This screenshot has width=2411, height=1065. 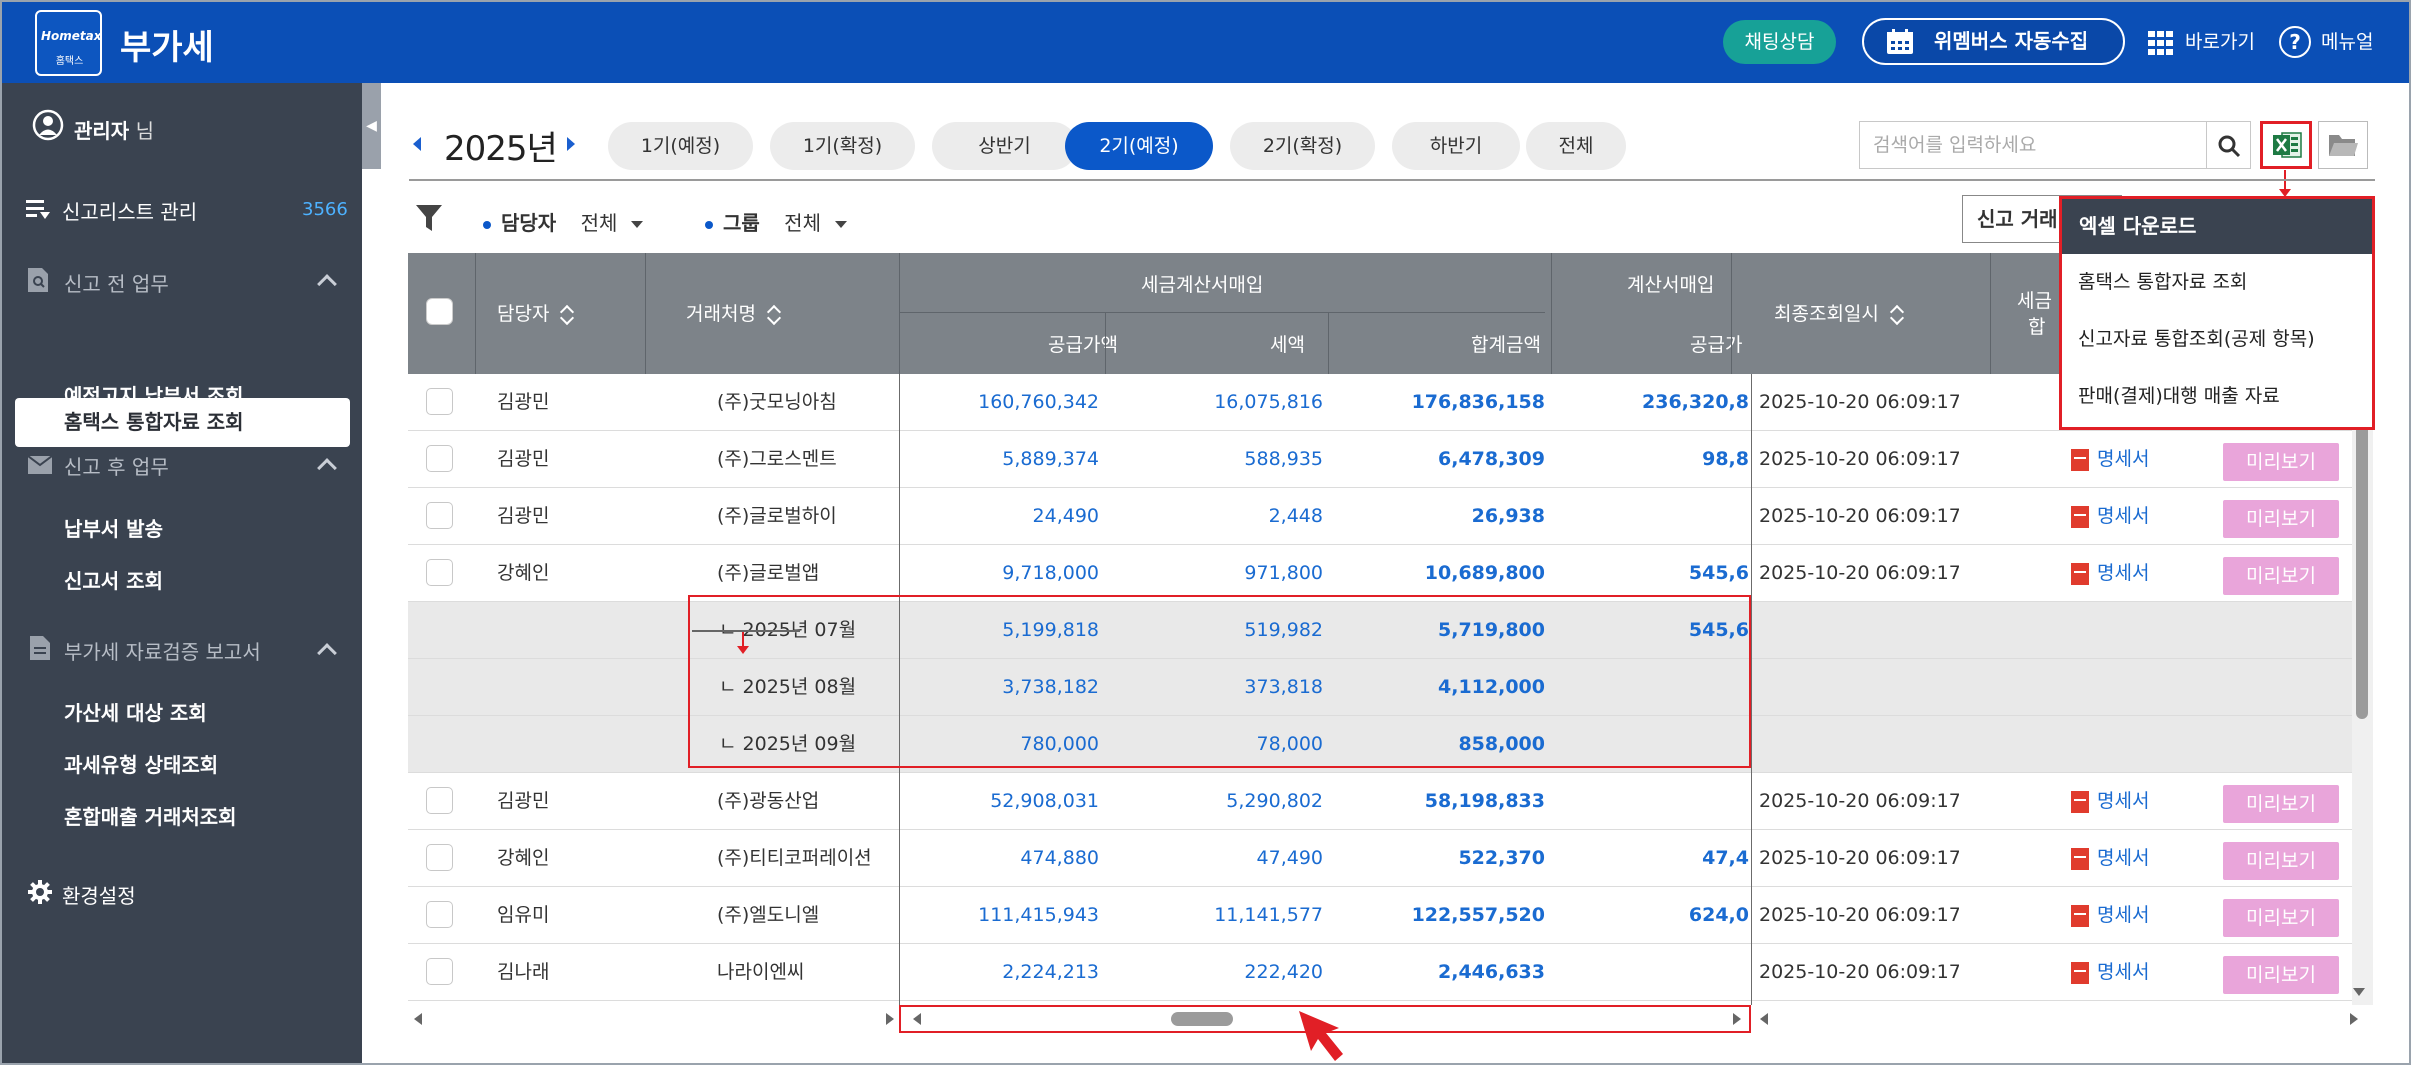 I want to click on hometax-logo: Hometax 홈택스, so click(x=68, y=43).